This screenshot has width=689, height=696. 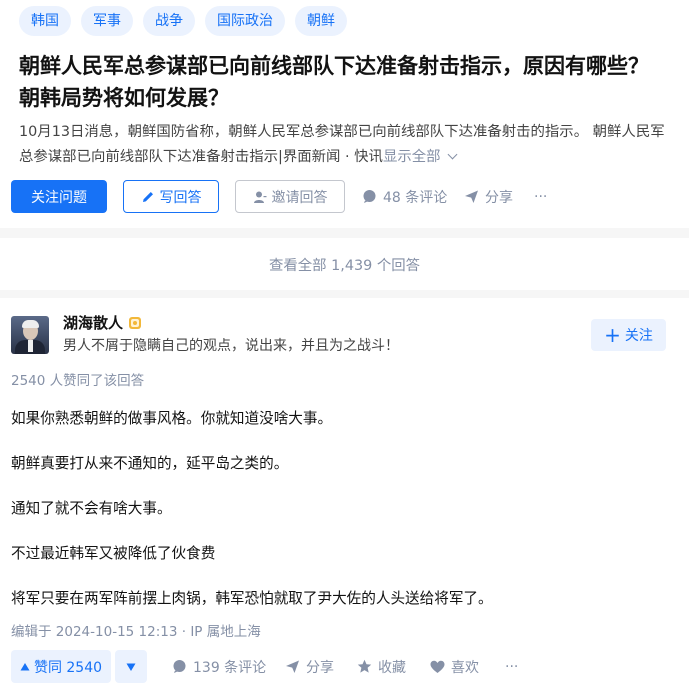 What do you see at coordinates (245, 21) in the screenshot?
I see `topic-tag: 国际政治` at bounding box center [245, 21].